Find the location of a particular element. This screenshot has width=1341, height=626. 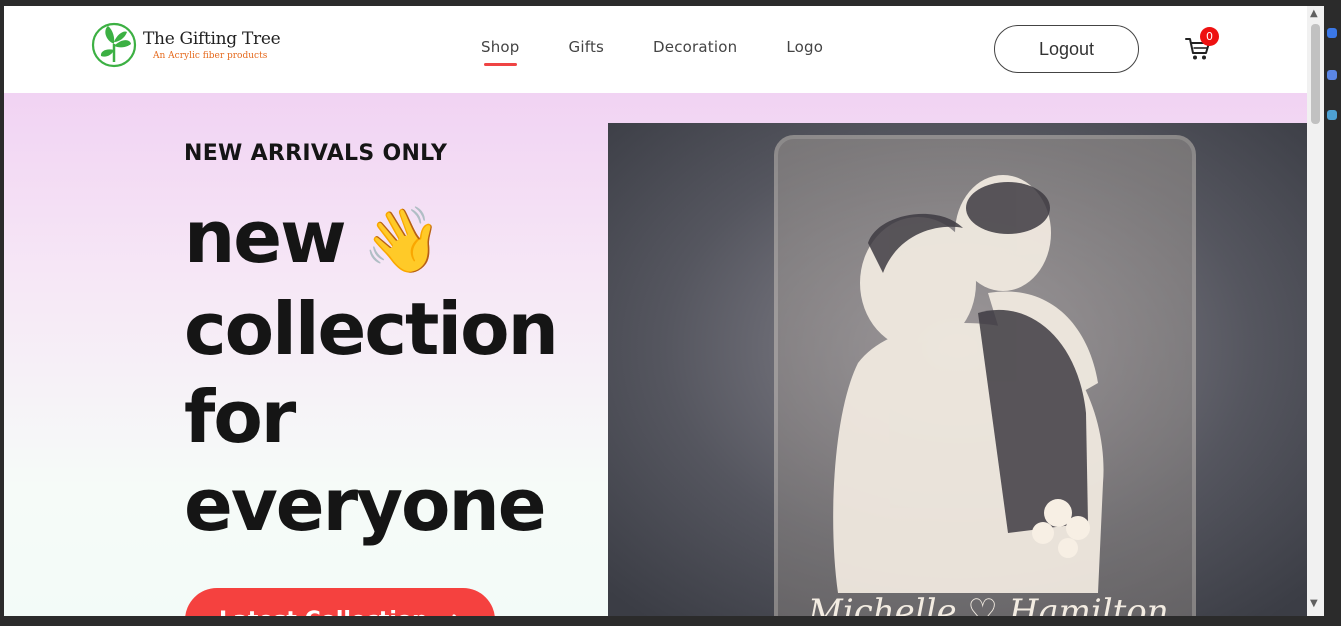

nav-shop: Shop is located at coordinates (500, 51).